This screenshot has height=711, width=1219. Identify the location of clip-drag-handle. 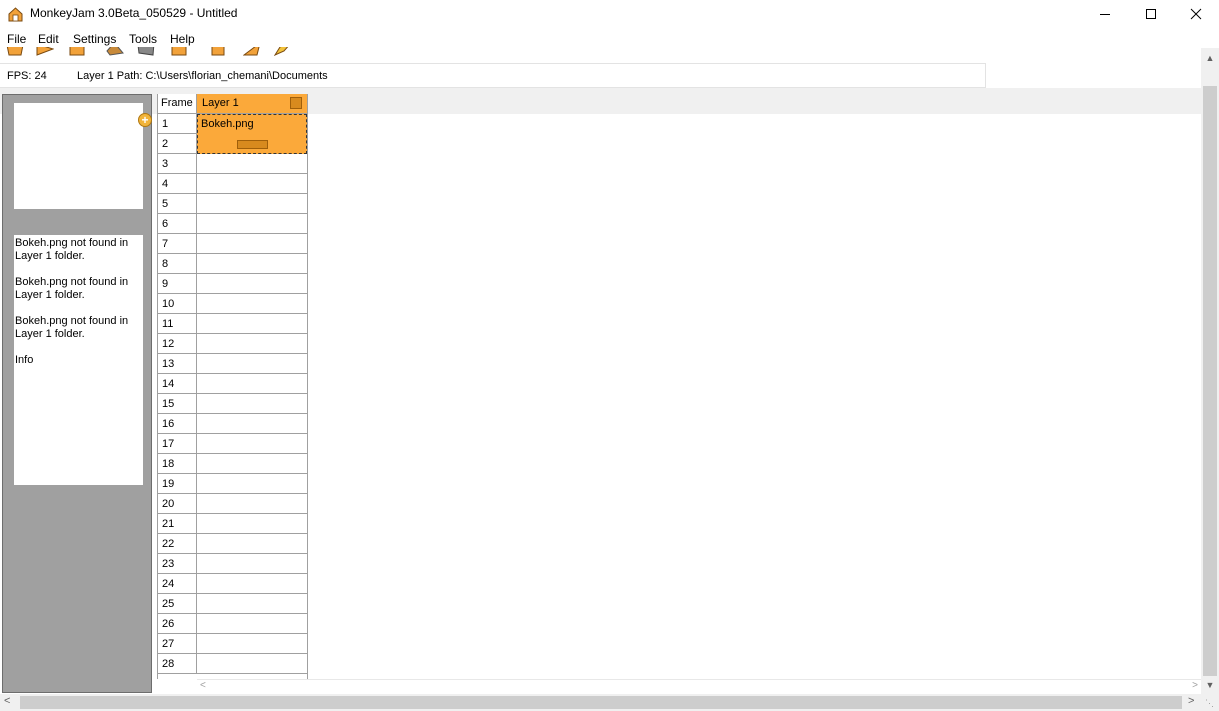
(252, 144).